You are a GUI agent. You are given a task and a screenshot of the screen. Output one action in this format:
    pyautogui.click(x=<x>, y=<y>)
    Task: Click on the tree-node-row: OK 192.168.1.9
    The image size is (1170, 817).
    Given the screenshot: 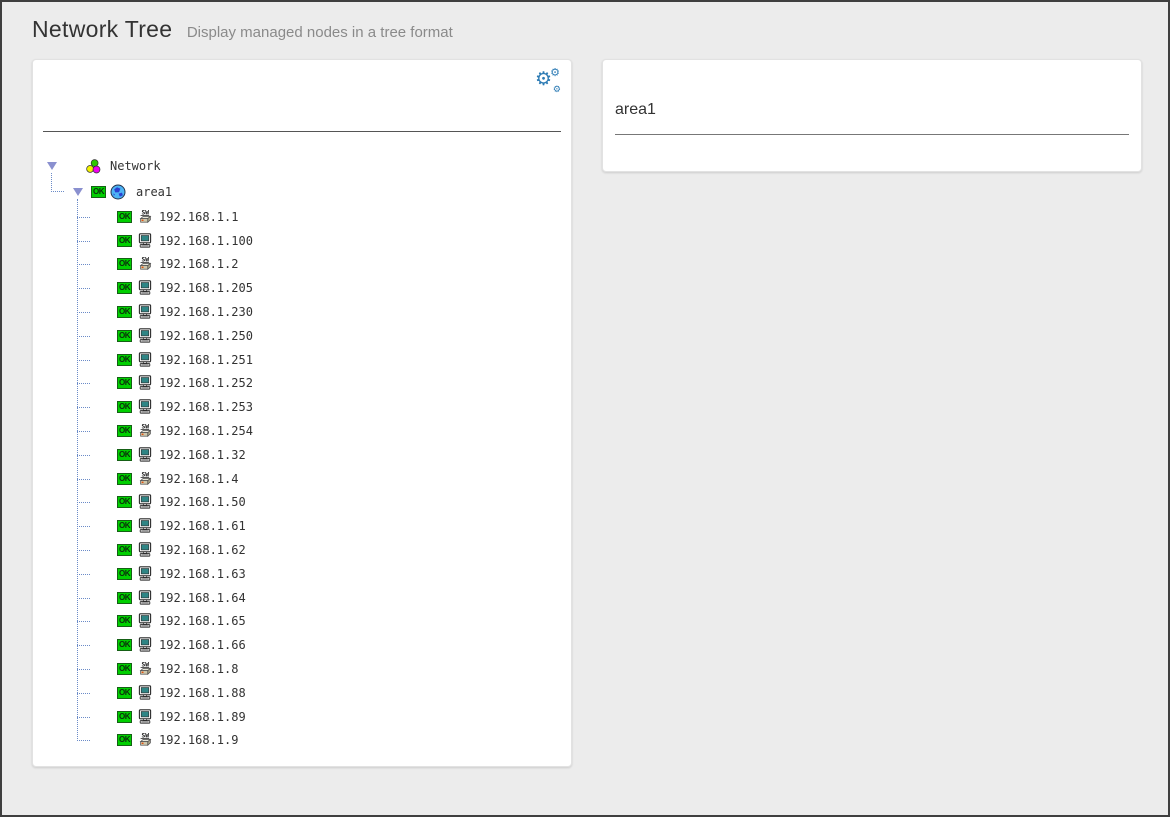 What is the action you would take?
    pyautogui.click(x=302, y=741)
    